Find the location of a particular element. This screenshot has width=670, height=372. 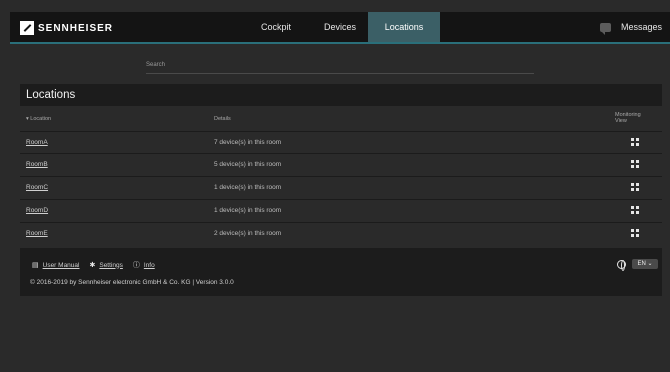

nav-devices: Devices is located at coordinates (340, 27).